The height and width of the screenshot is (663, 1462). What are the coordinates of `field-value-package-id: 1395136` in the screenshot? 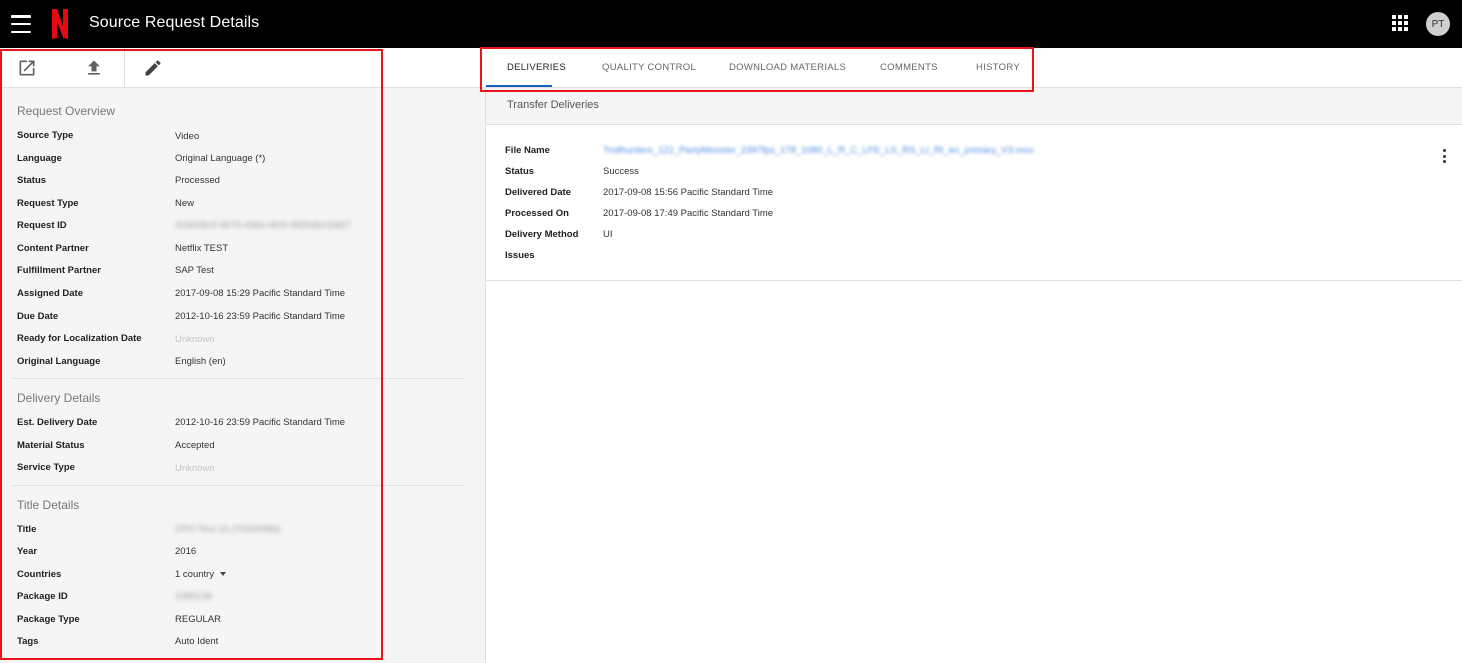 It's located at (193, 596).